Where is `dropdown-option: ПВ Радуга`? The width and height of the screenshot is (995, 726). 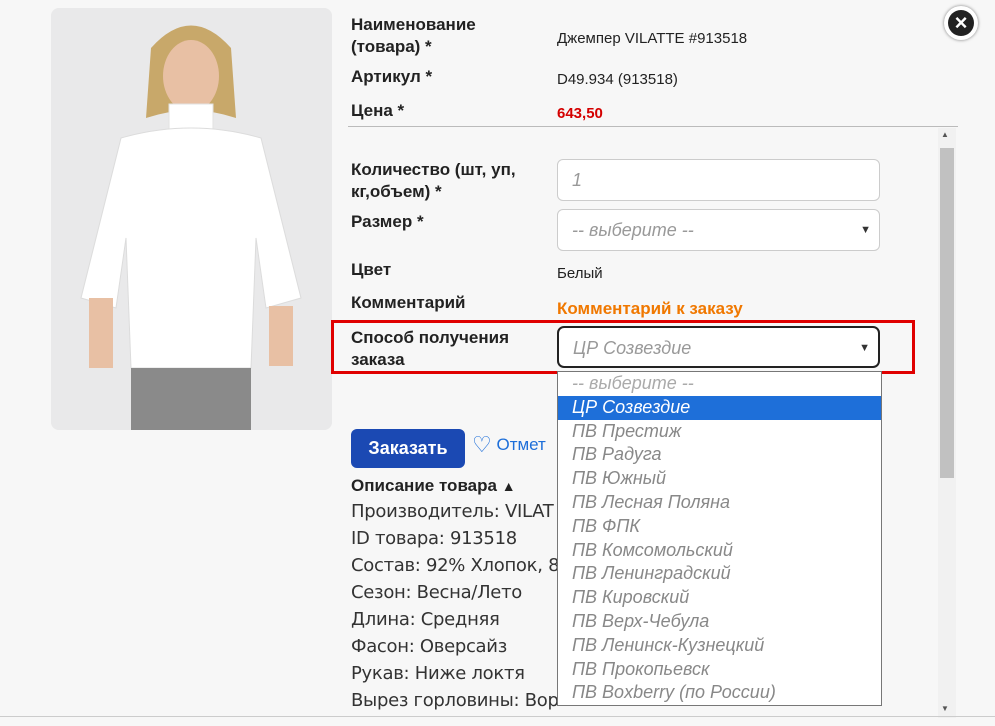
dropdown-option: ПВ Радуга is located at coordinates (719, 455).